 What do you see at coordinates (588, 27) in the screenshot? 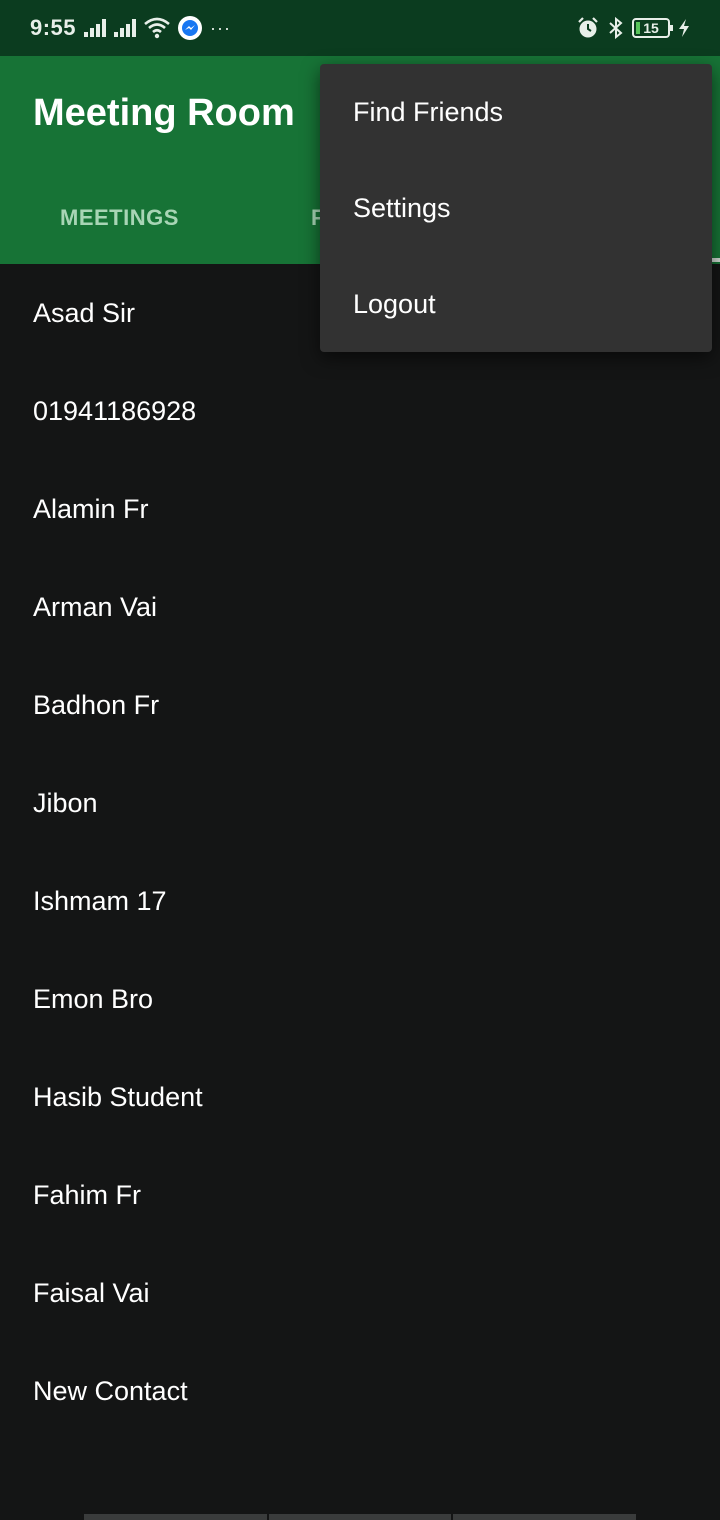
I see `alarm-icon` at bounding box center [588, 27].